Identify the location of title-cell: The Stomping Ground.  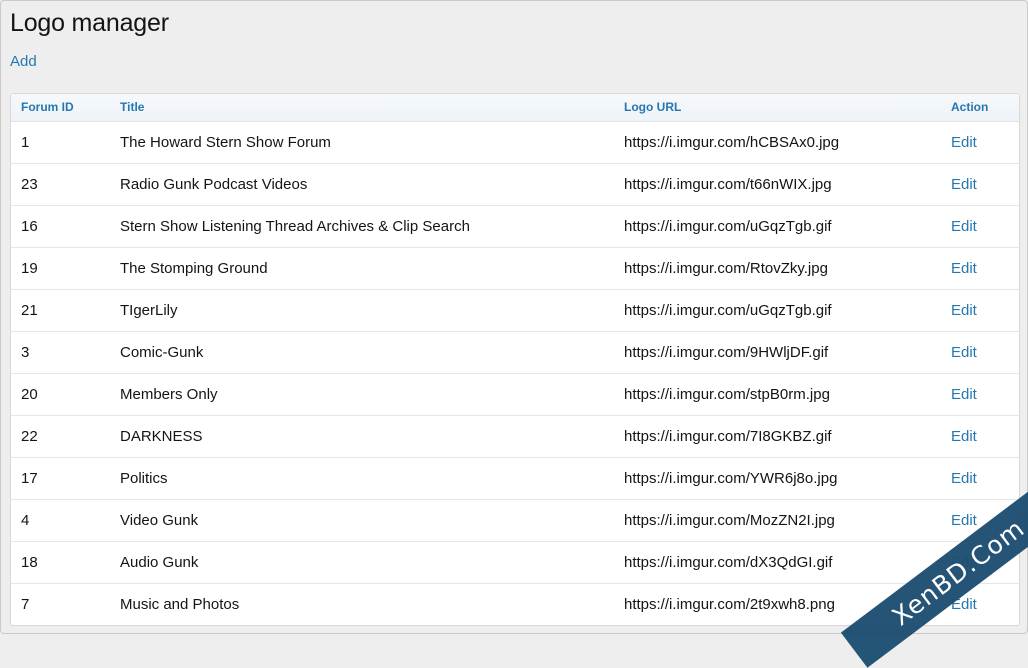
(362, 268).